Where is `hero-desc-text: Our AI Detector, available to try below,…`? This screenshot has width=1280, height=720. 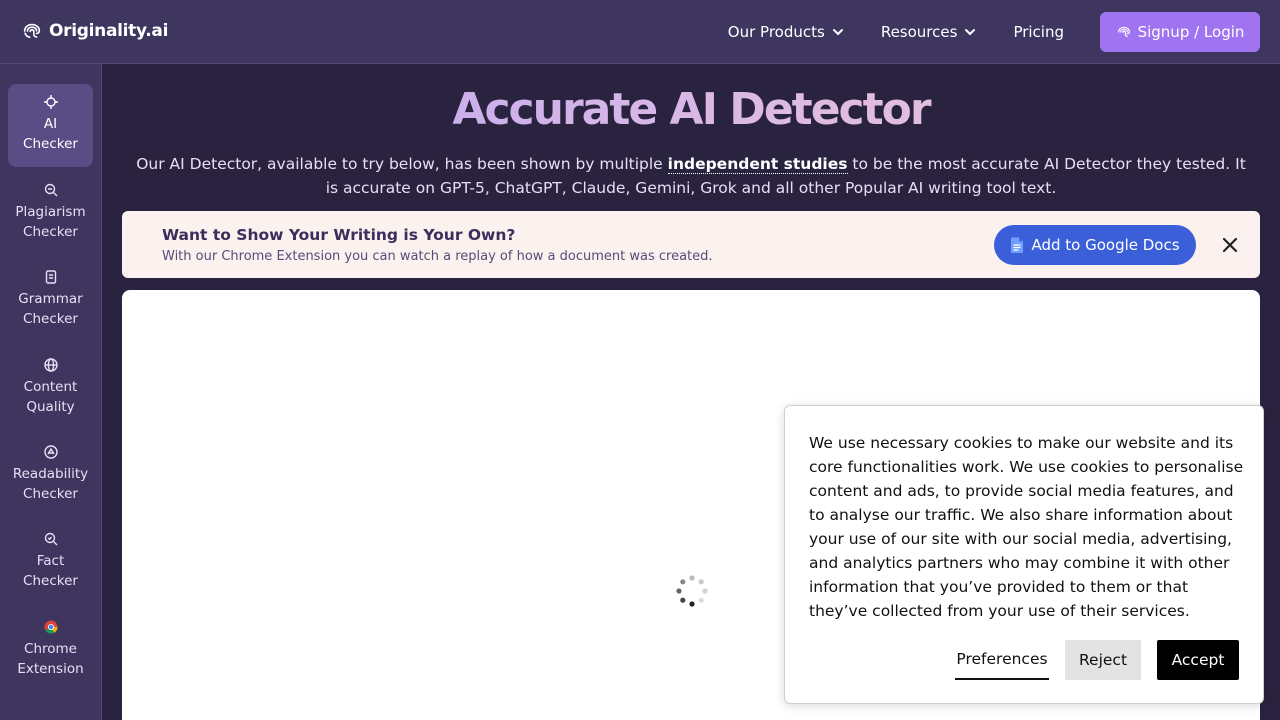
hero-desc-text: Our AI Detector, available to try below,… is located at coordinates (402, 164).